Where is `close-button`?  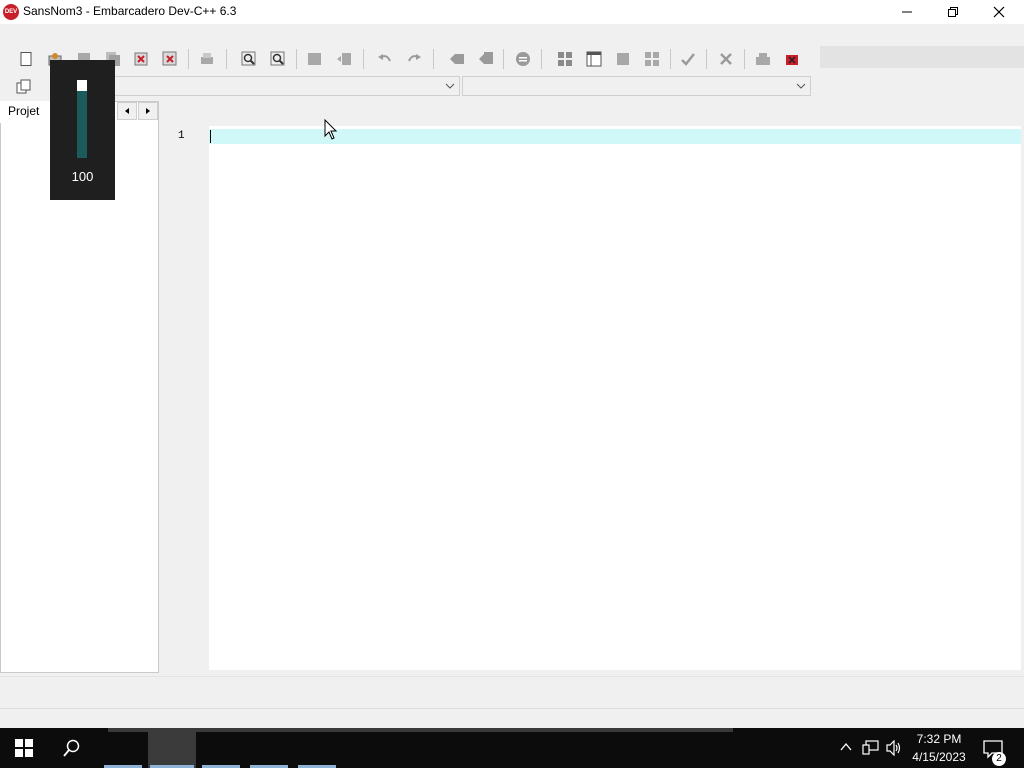 close-button is located at coordinates (999, 12).